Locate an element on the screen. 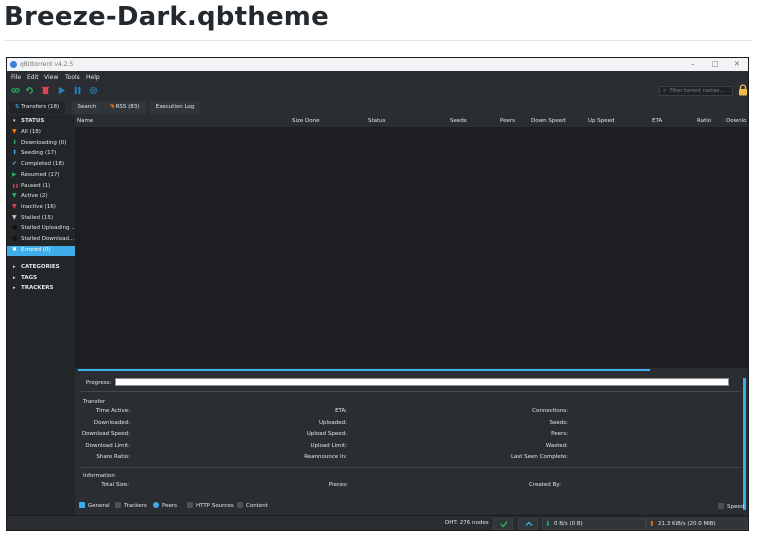 This screenshot has height=539, width=760. sidebar-item-status: ✔ Completed (18) is located at coordinates (41, 165).